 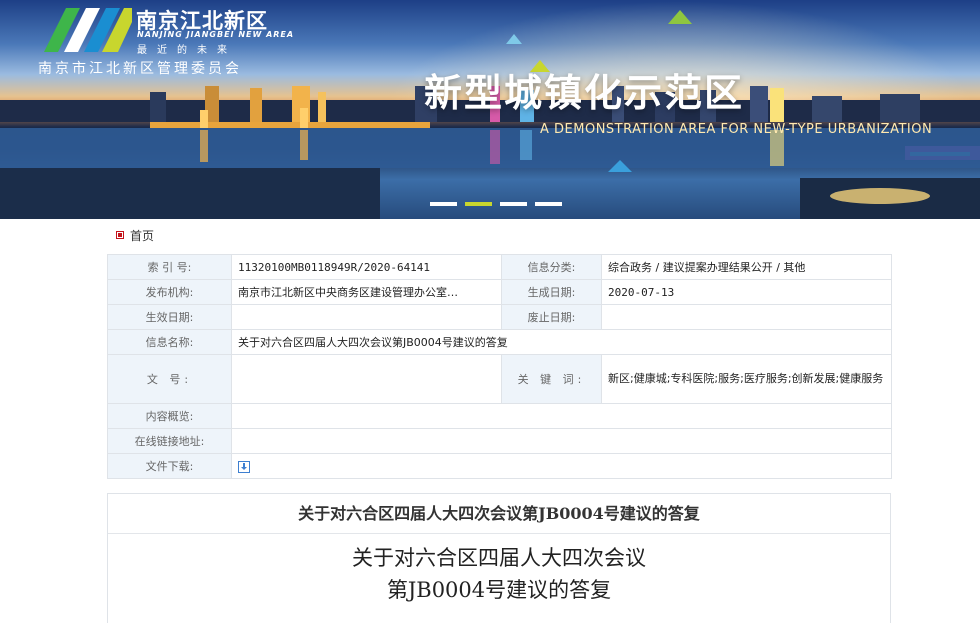 I want to click on online-link-label: 在线链接地址:, so click(x=169, y=441).